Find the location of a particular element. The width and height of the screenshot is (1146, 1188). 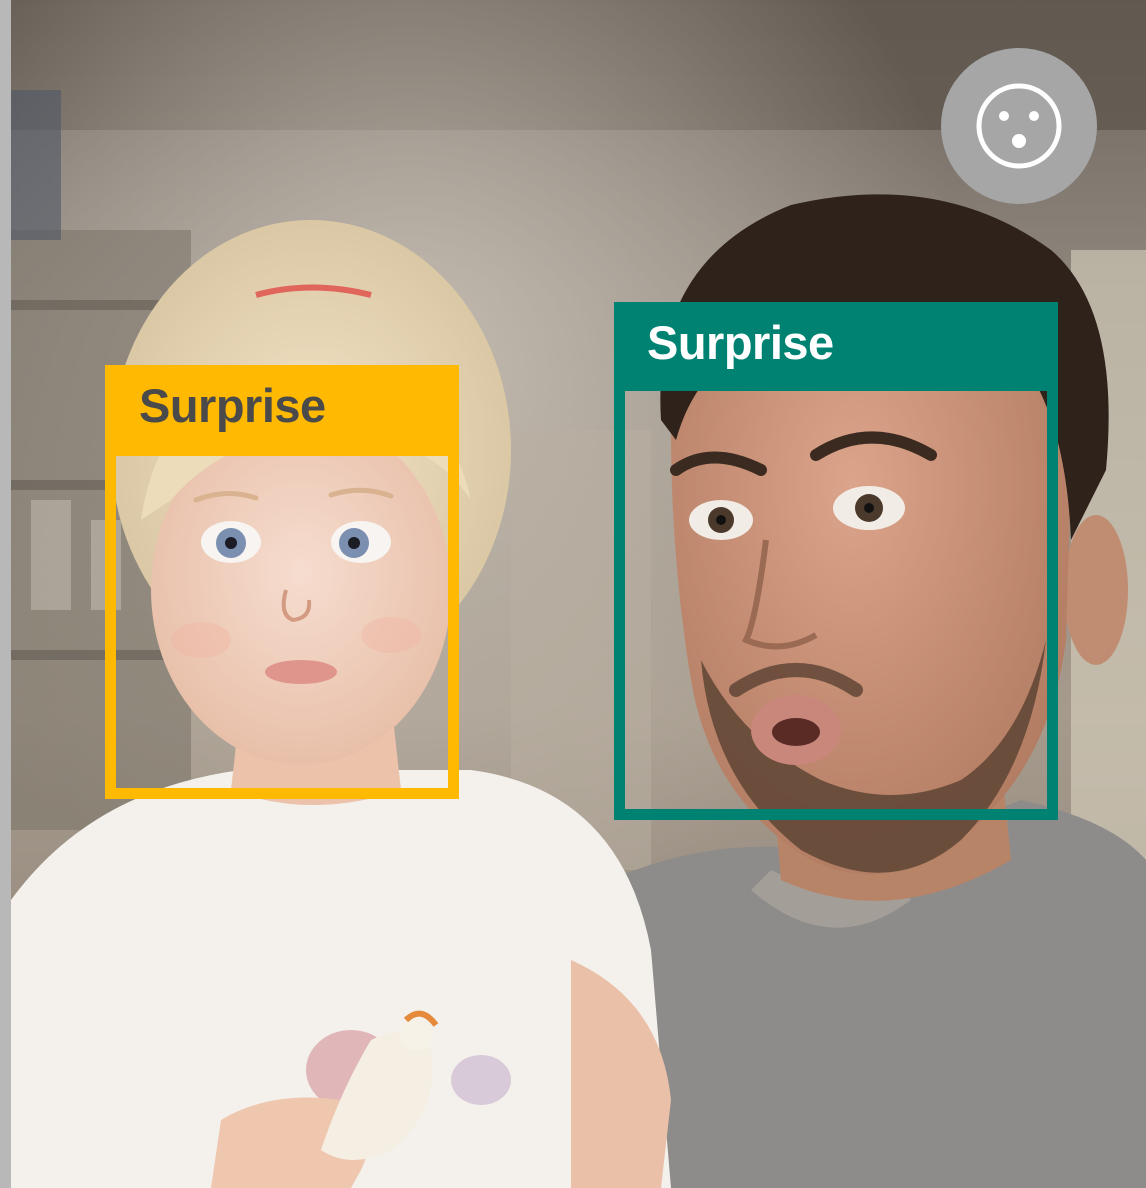

emotion-button is located at coordinates (1019, 126).